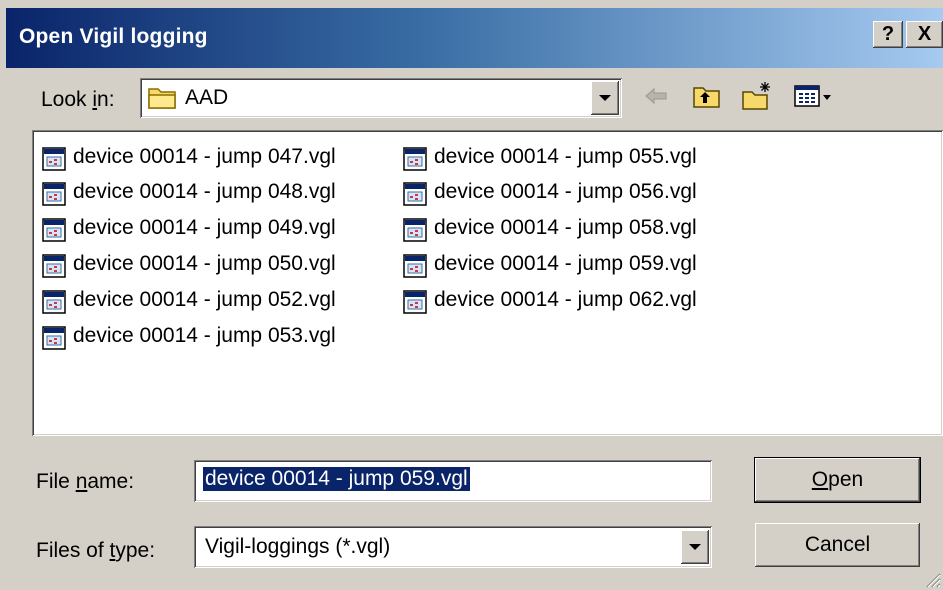 This screenshot has width=943, height=590. I want to click on file-name-text: device 00014 - jump 048.vgl, so click(204, 191).